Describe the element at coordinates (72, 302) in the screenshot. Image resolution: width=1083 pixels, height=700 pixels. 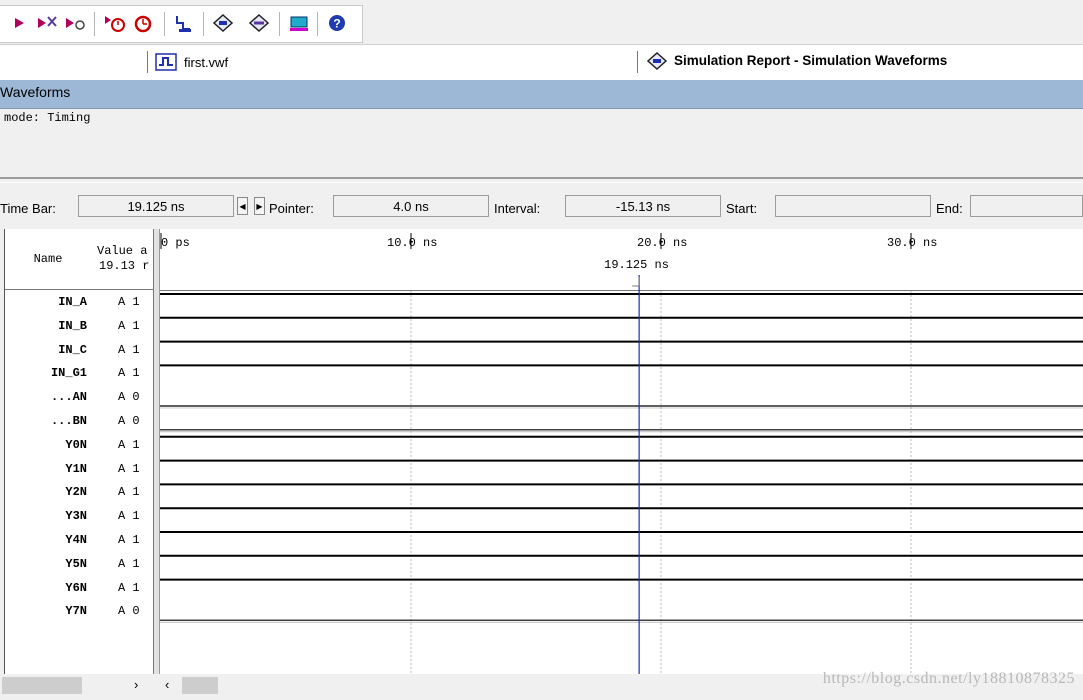
I see `signal-name: IN_A` at that location.